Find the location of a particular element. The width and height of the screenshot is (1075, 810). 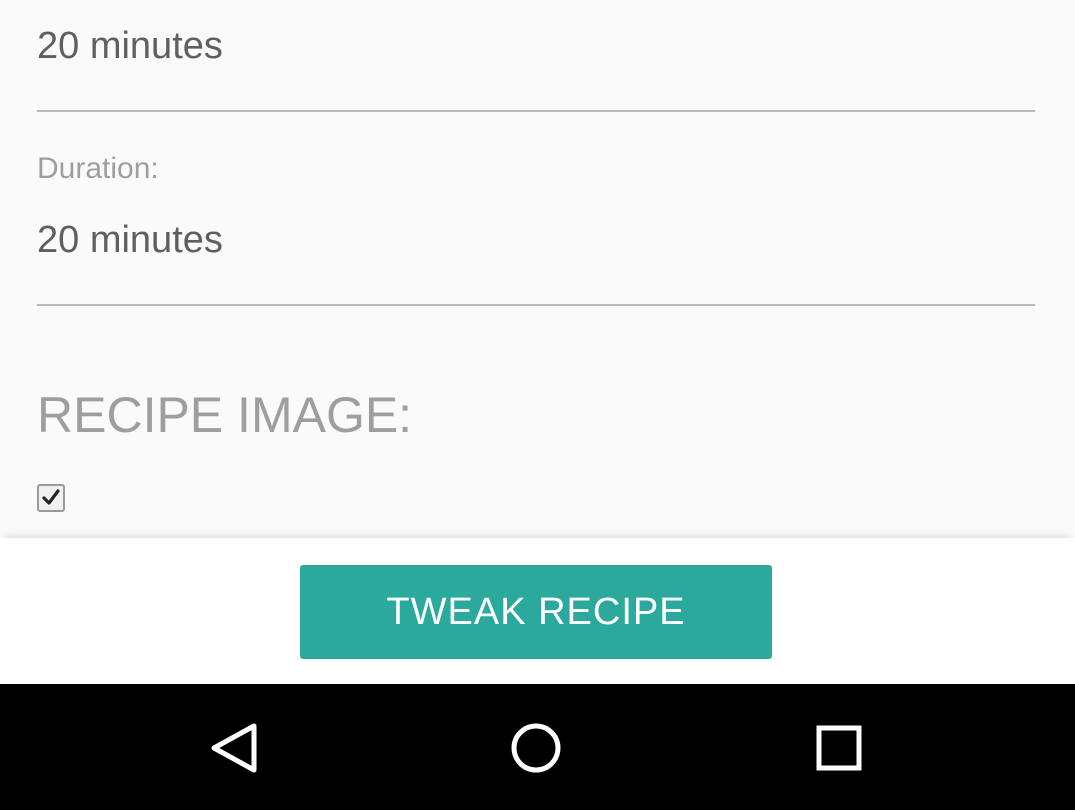

prep-time-field: 20 minutes is located at coordinates (130, 46).